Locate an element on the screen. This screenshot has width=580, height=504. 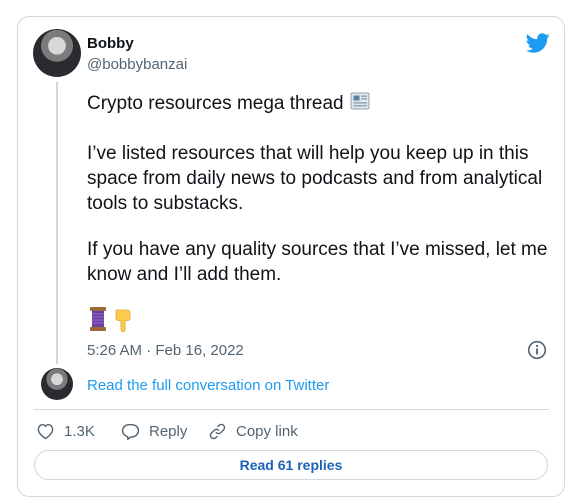
like-button: 1.3K is located at coordinates (65, 431).